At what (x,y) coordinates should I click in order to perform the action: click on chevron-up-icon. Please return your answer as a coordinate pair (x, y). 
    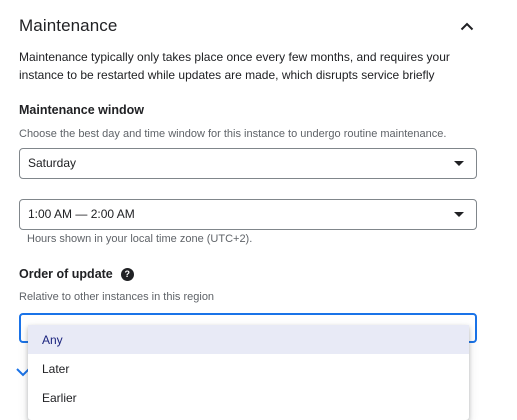
    Looking at the image, I should click on (467, 26).